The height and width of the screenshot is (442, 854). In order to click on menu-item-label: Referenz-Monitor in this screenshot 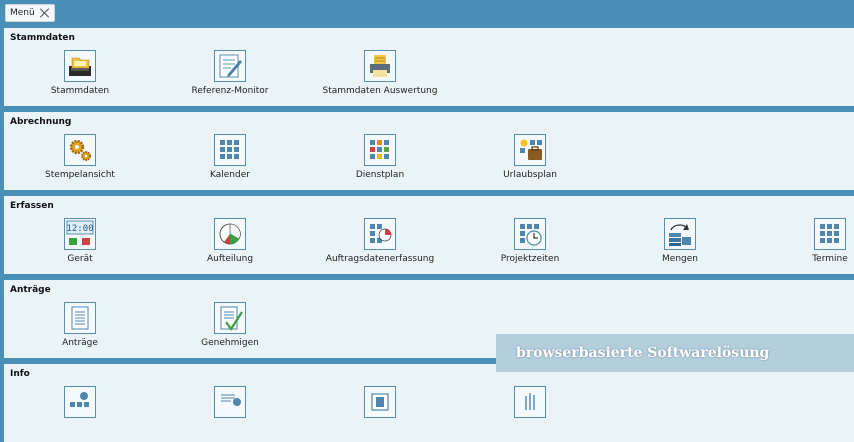, I will do `click(230, 91)`.